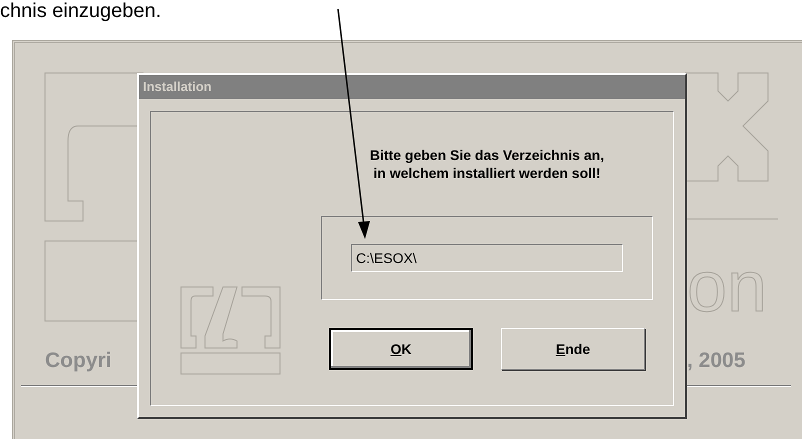  What do you see at coordinates (487, 155) in the screenshot?
I see `instruction-text: Bitte geben Sie das Verzeichnis an,` at bounding box center [487, 155].